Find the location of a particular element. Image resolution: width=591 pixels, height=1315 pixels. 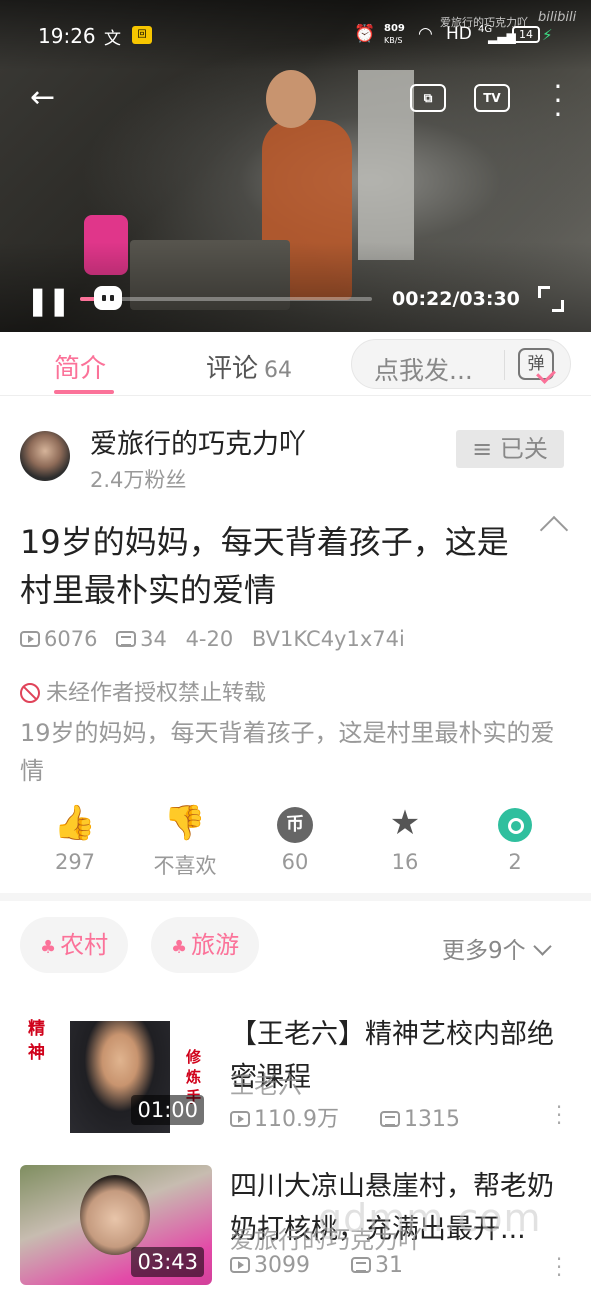

section-divider is located at coordinates (295, 897).